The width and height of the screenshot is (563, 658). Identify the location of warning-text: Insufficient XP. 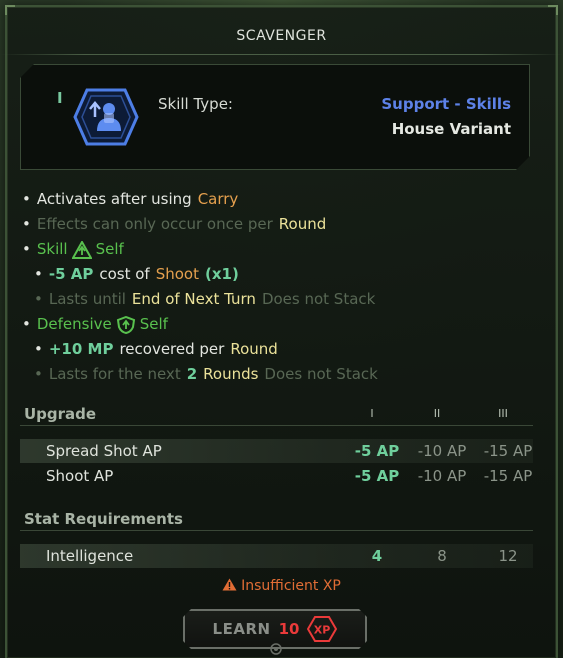
(291, 586).